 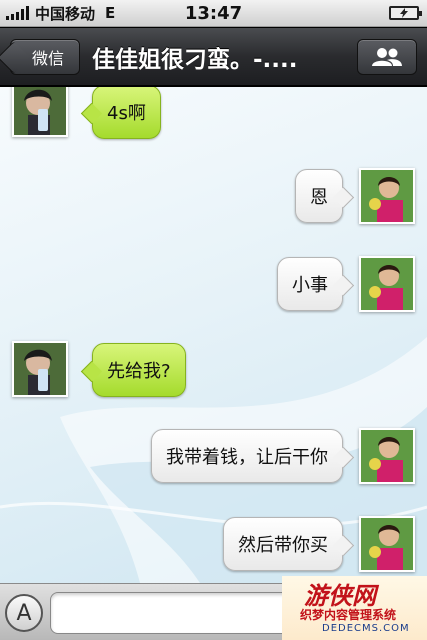 I want to click on message-bubble-incoming: 4s啊, so click(x=126, y=113).